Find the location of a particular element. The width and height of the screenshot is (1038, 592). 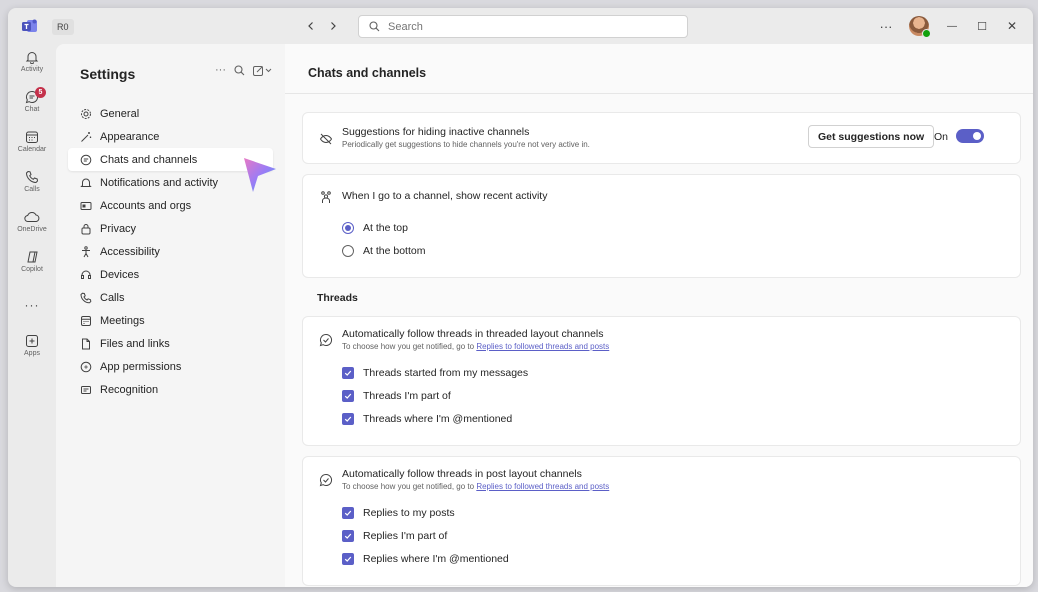

rail-label: Activity is located at coordinates (32, 69).